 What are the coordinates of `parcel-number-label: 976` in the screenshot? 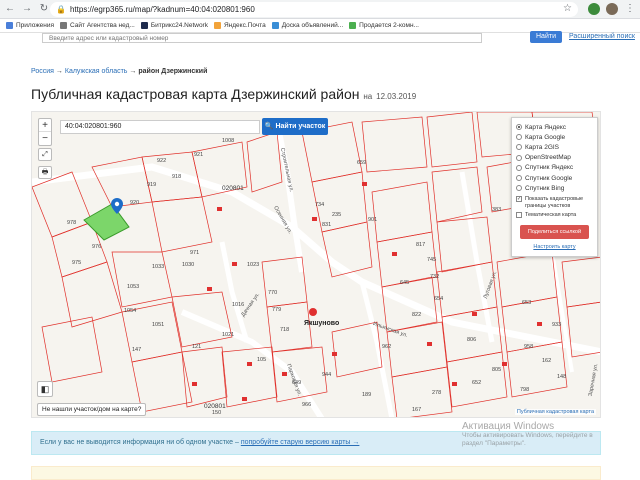 It's located at (96, 247).